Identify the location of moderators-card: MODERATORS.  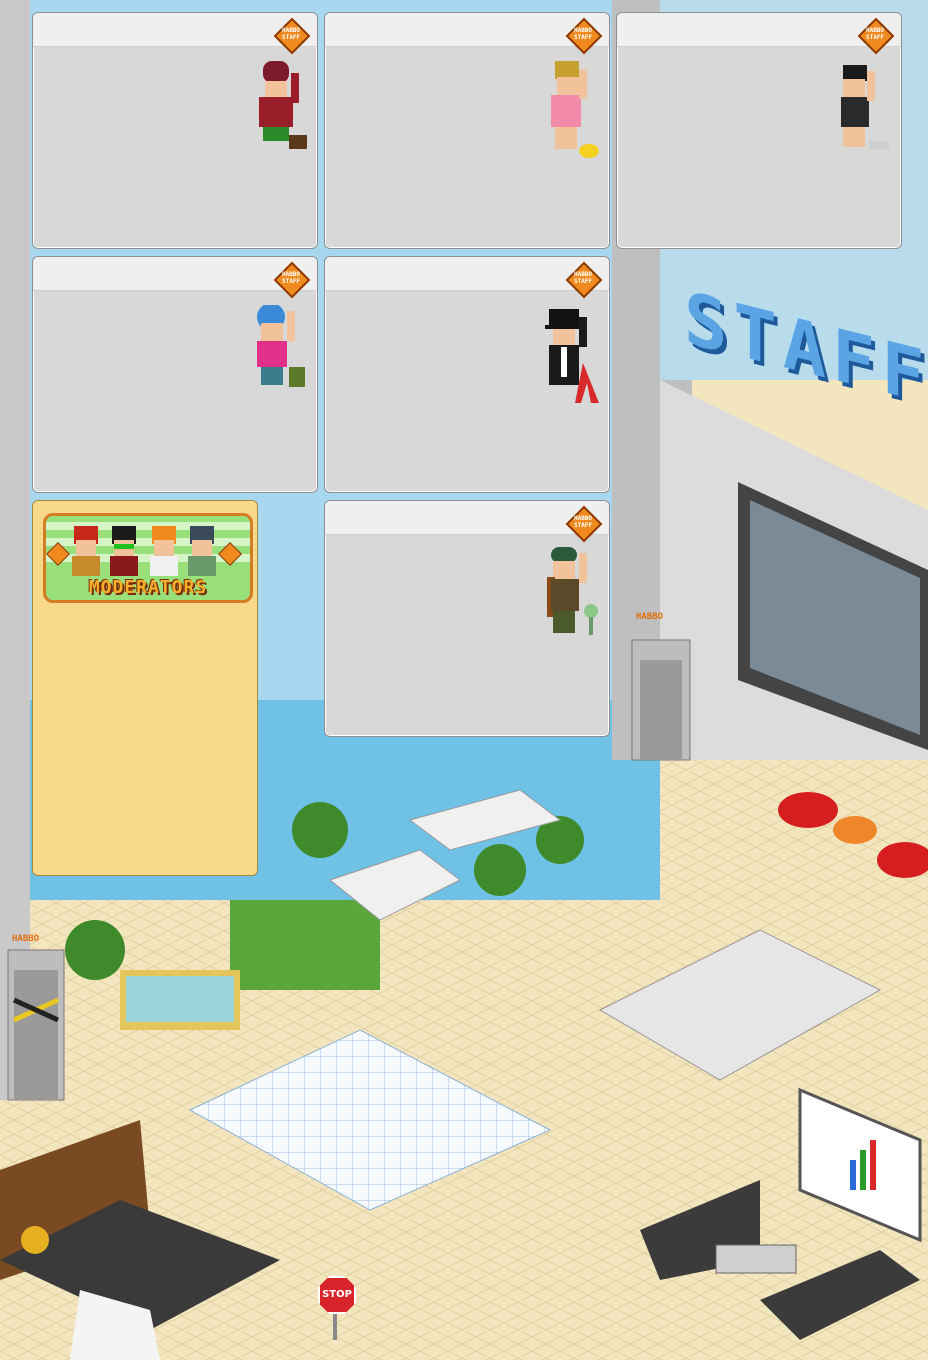
(145, 688).